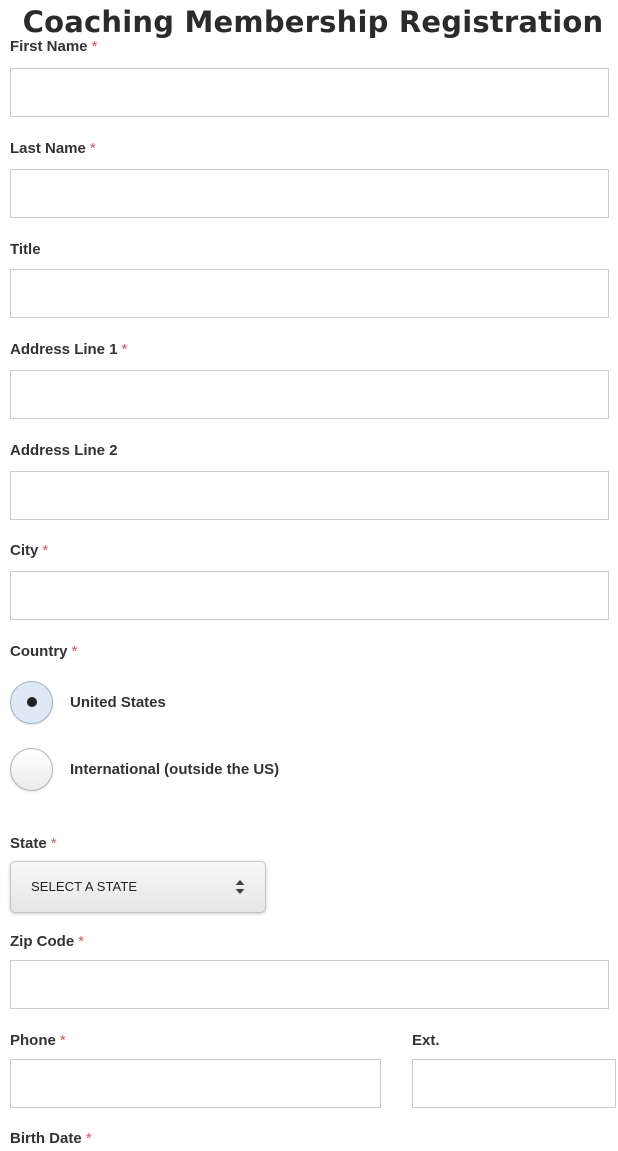 This screenshot has width=618, height=1151. What do you see at coordinates (514, 1083) in the screenshot?
I see `ext-input` at bounding box center [514, 1083].